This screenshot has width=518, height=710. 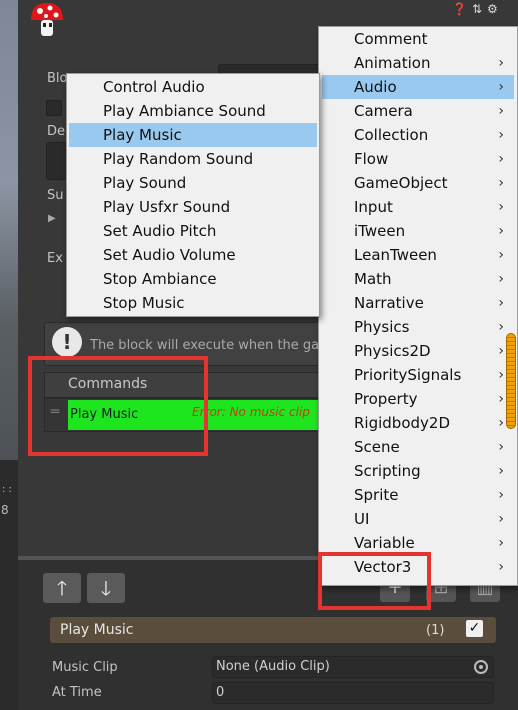 I want to click on category-menu-item: Camera ›, so click(x=418, y=111).